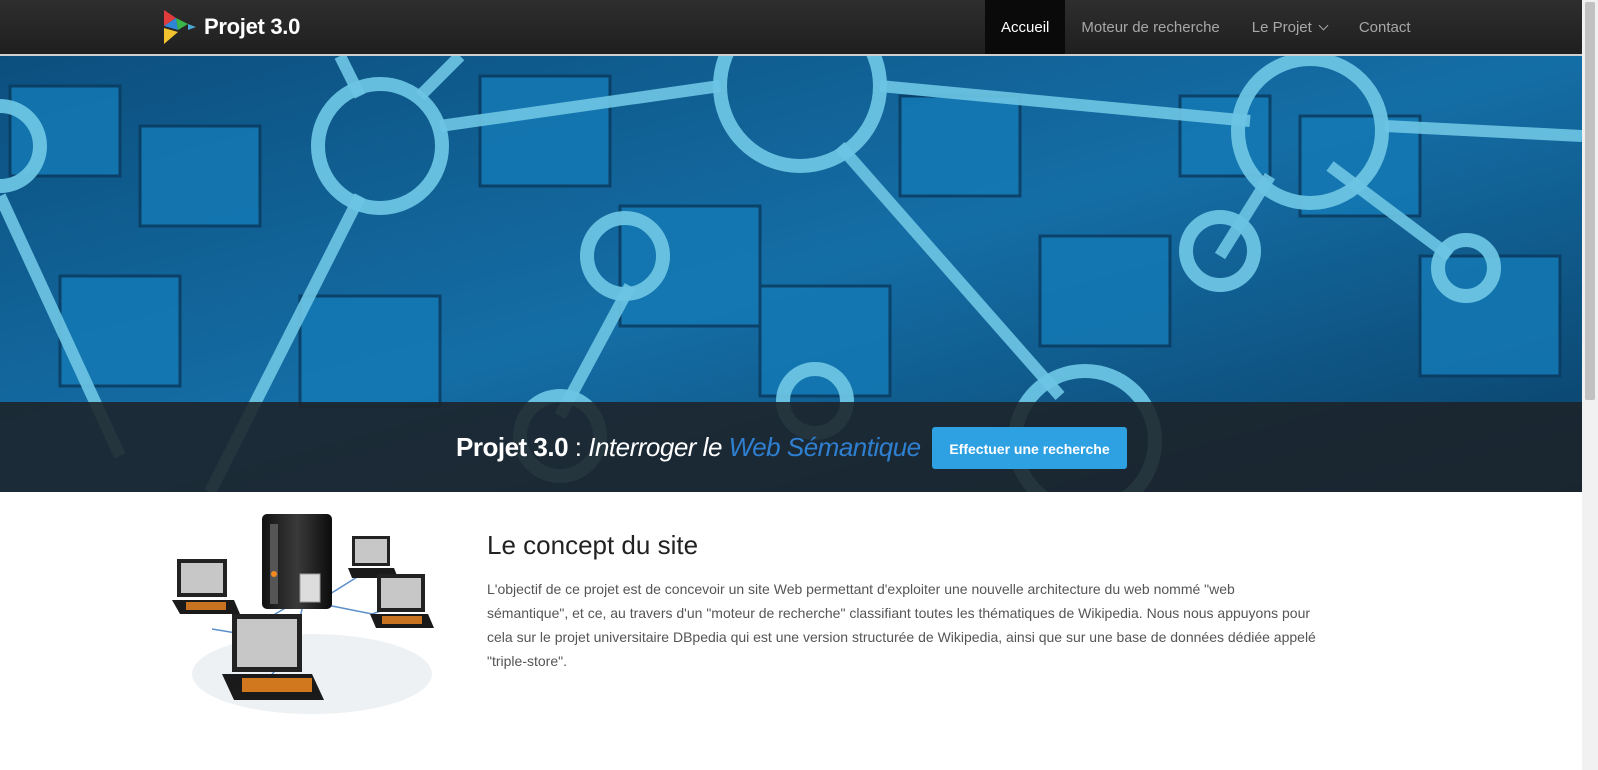 Image resolution: width=1598 pixels, height=770 pixels. I want to click on nav-item-le-projet: Le Projet, so click(1289, 27).